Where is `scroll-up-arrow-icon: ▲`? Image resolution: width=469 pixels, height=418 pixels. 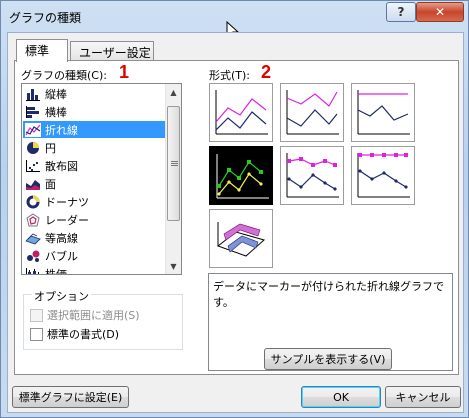
scroll-up-arrow-icon: ▲ is located at coordinates (173, 92).